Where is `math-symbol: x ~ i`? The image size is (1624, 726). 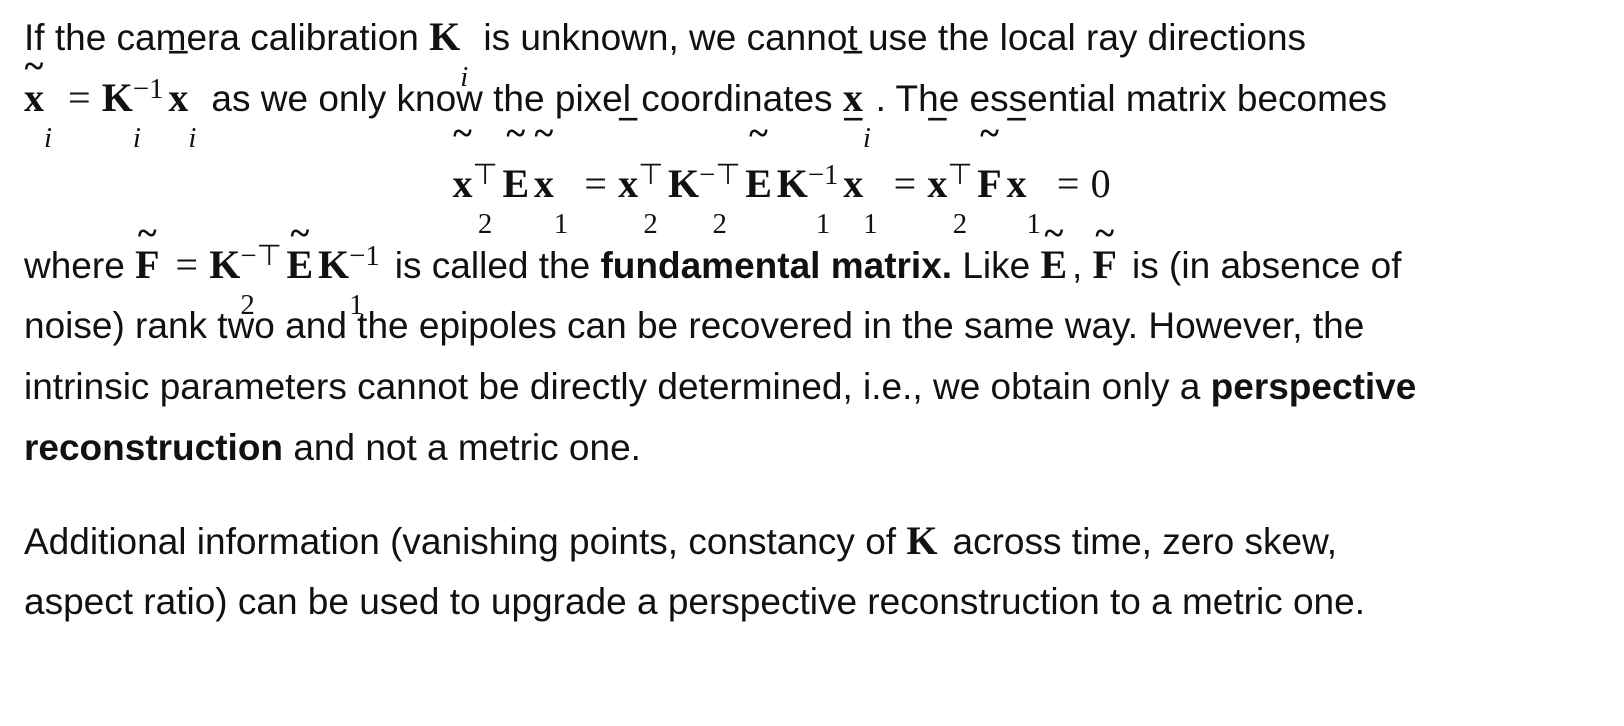
math-symbol: x ~ i is located at coordinates (38, 100).